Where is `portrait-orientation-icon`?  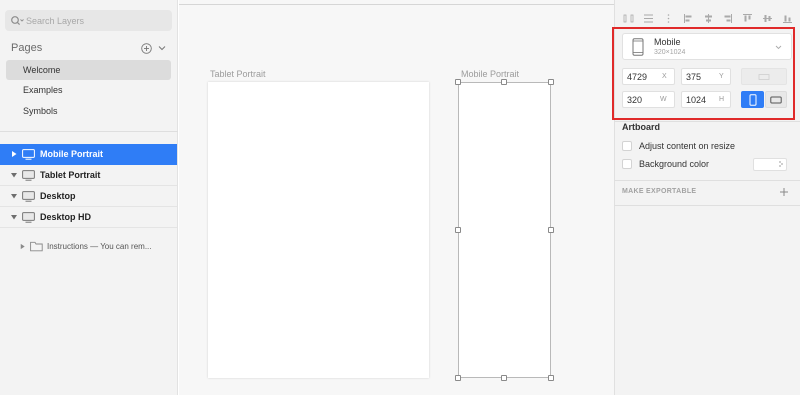 portrait-orientation-icon is located at coordinates (752, 99).